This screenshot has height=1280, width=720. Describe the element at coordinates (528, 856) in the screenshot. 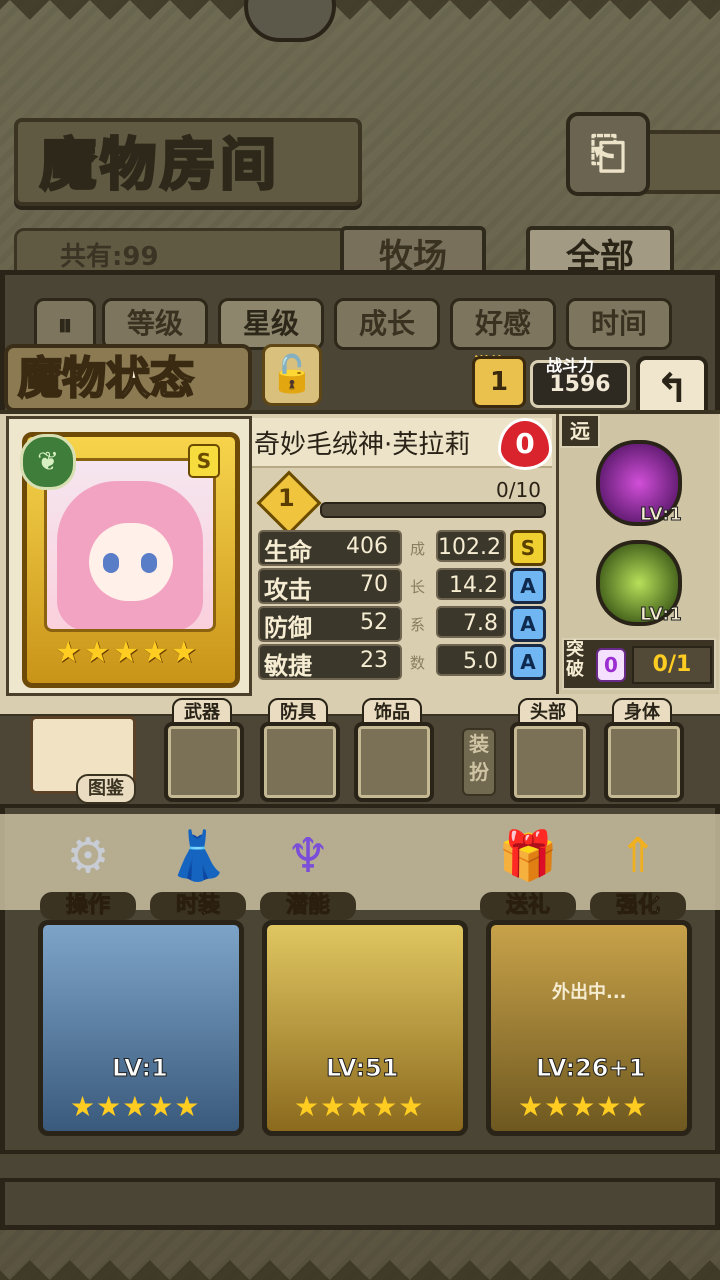

I see `gift-icon: 🎁` at that location.